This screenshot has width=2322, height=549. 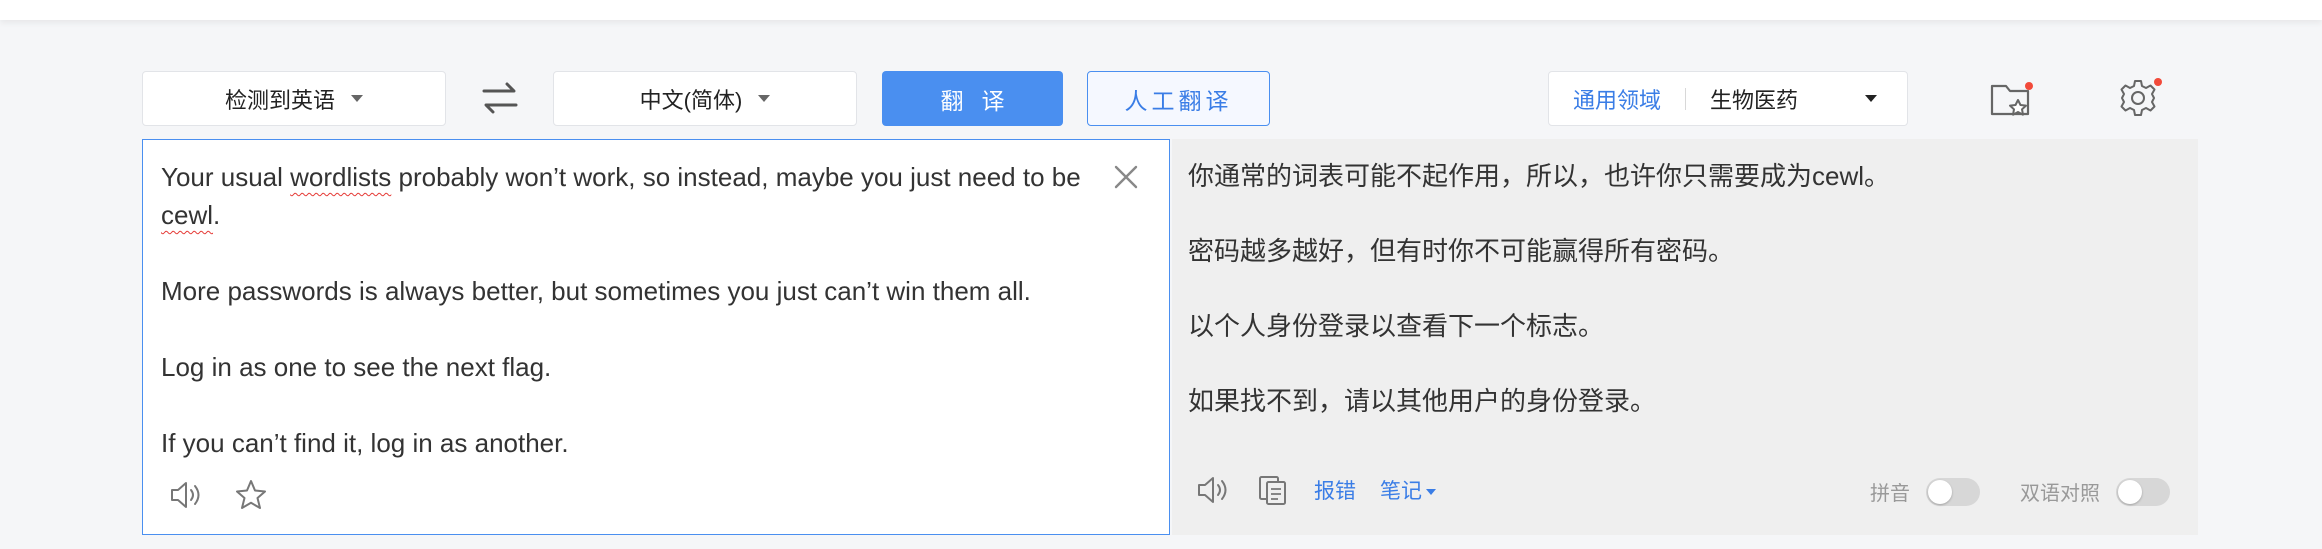 What do you see at coordinates (2060, 494) in the screenshot?
I see `bilingual-label: 双语对照` at bounding box center [2060, 494].